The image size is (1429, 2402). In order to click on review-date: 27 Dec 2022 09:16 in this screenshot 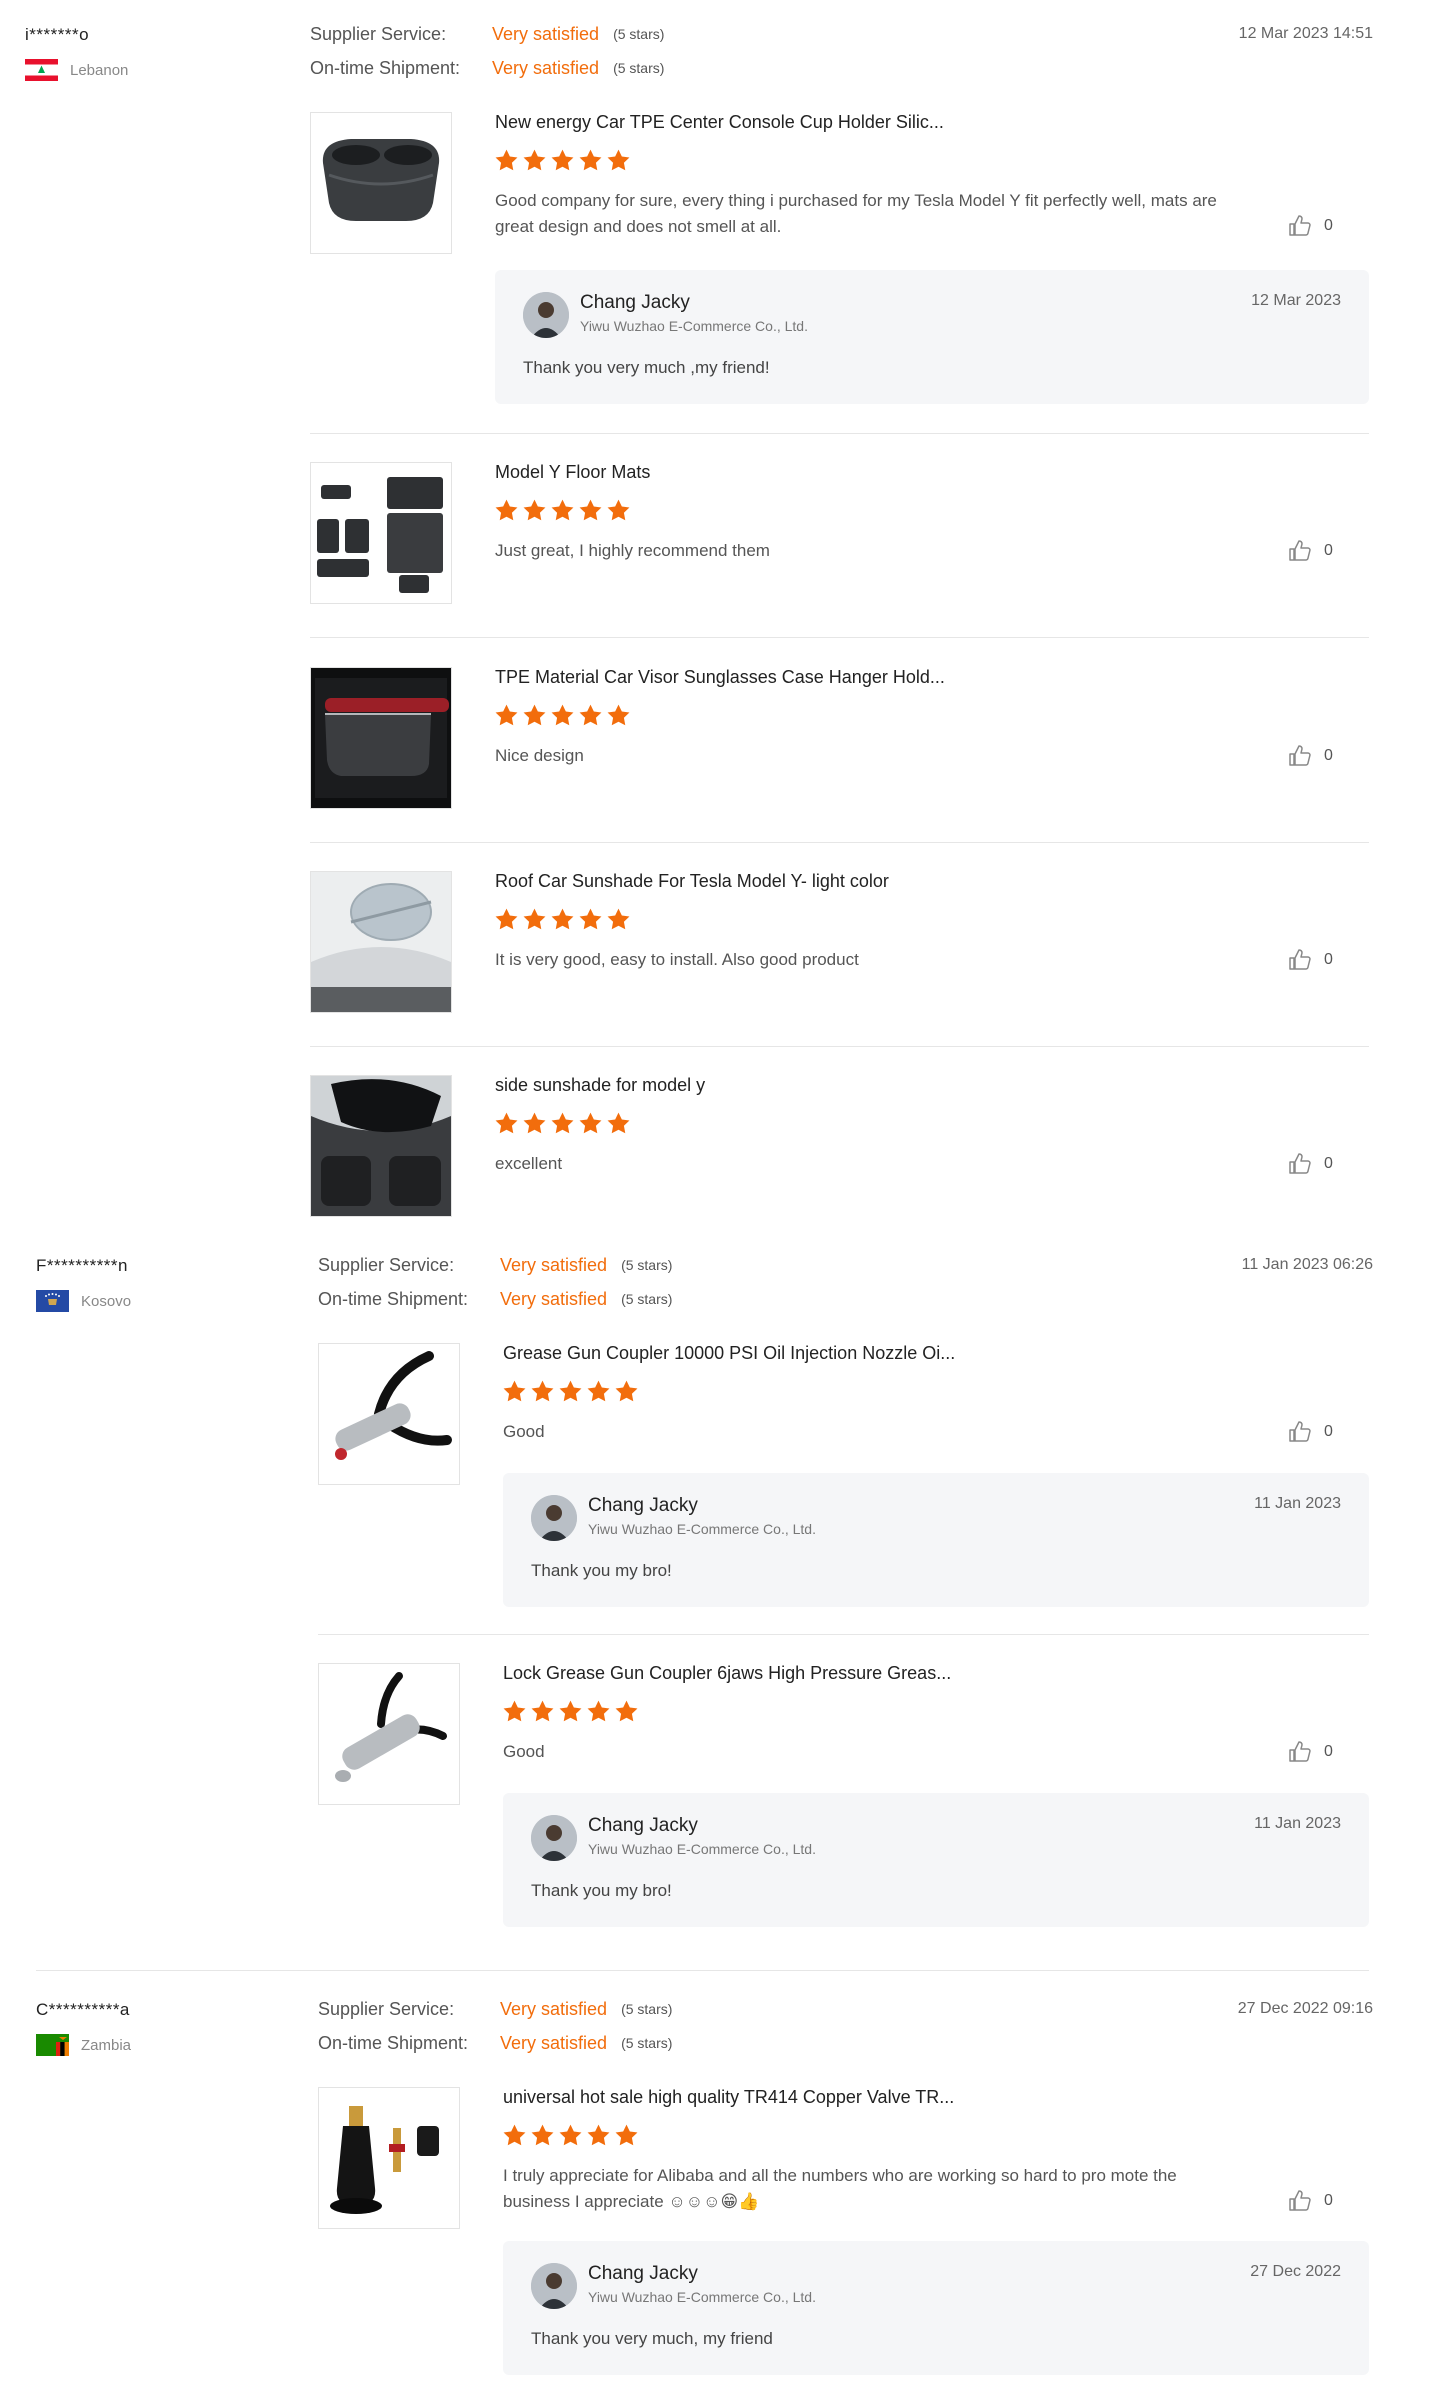, I will do `click(1305, 2008)`.